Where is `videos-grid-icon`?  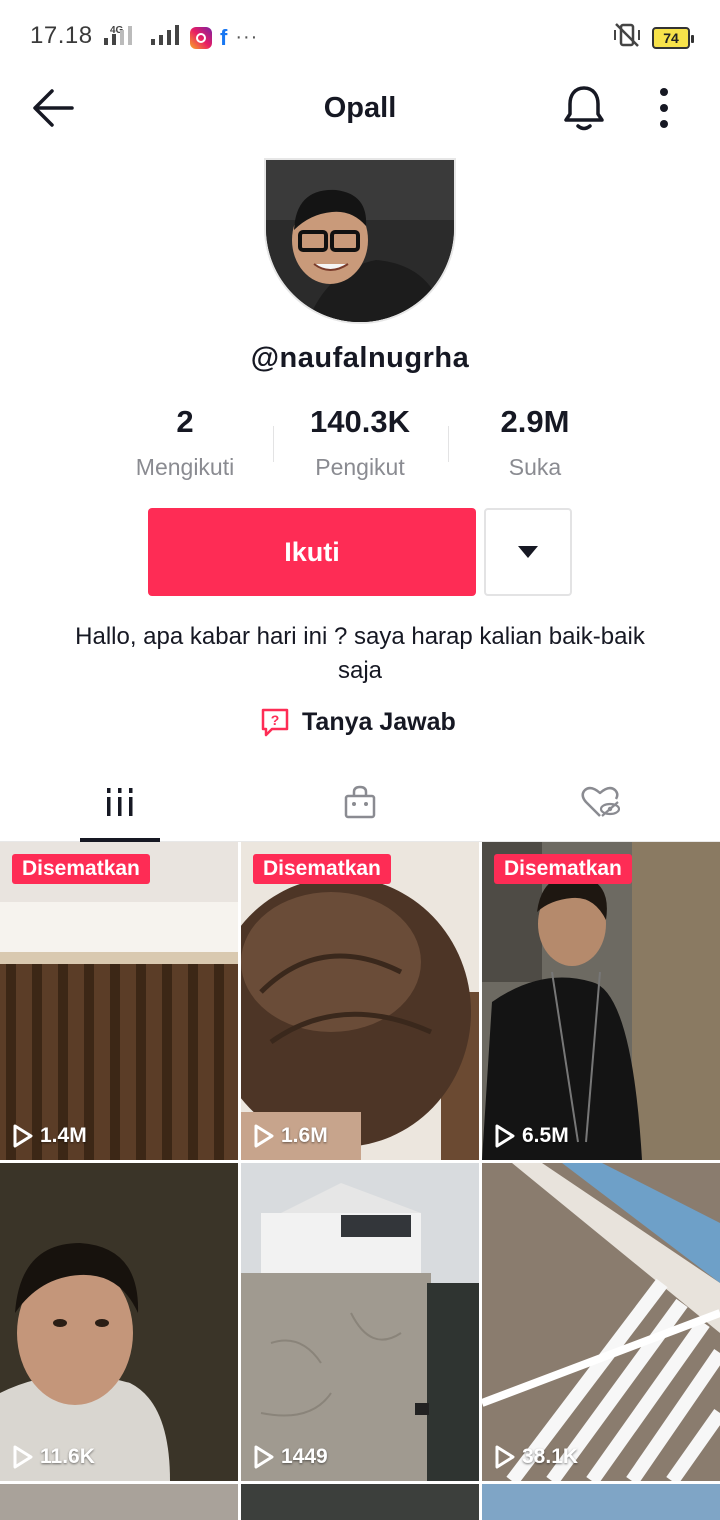
videos-grid-icon is located at coordinates (120, 802).